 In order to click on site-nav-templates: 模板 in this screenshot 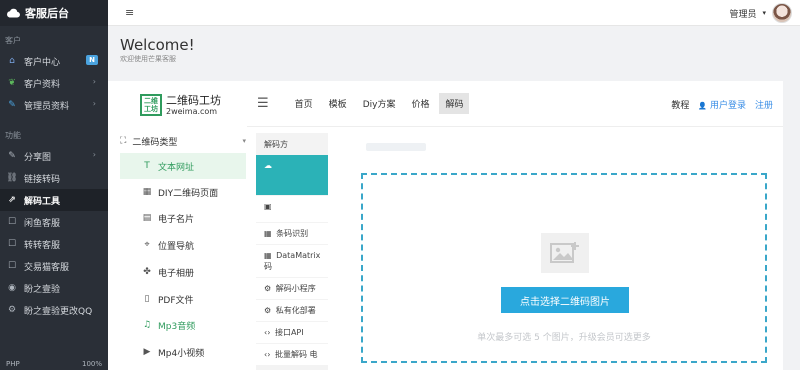, I will do `click(338, 103)`.